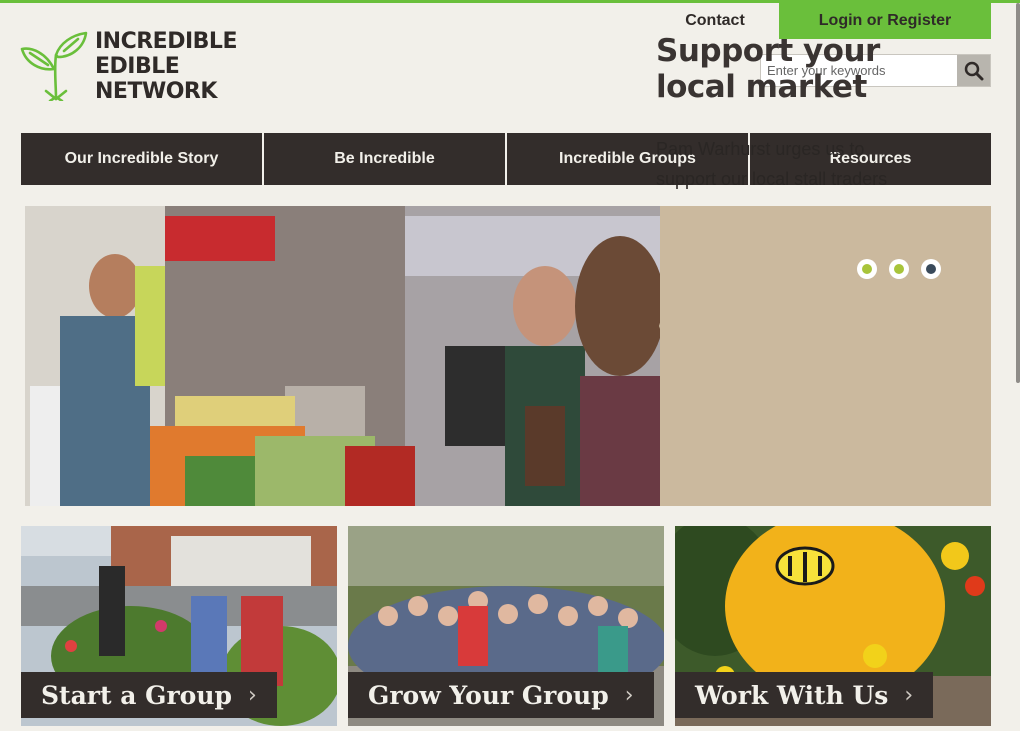 The height and width of the screenshot is (731, 1020). I want to click on hero-caption-panel, so click(825, 356).